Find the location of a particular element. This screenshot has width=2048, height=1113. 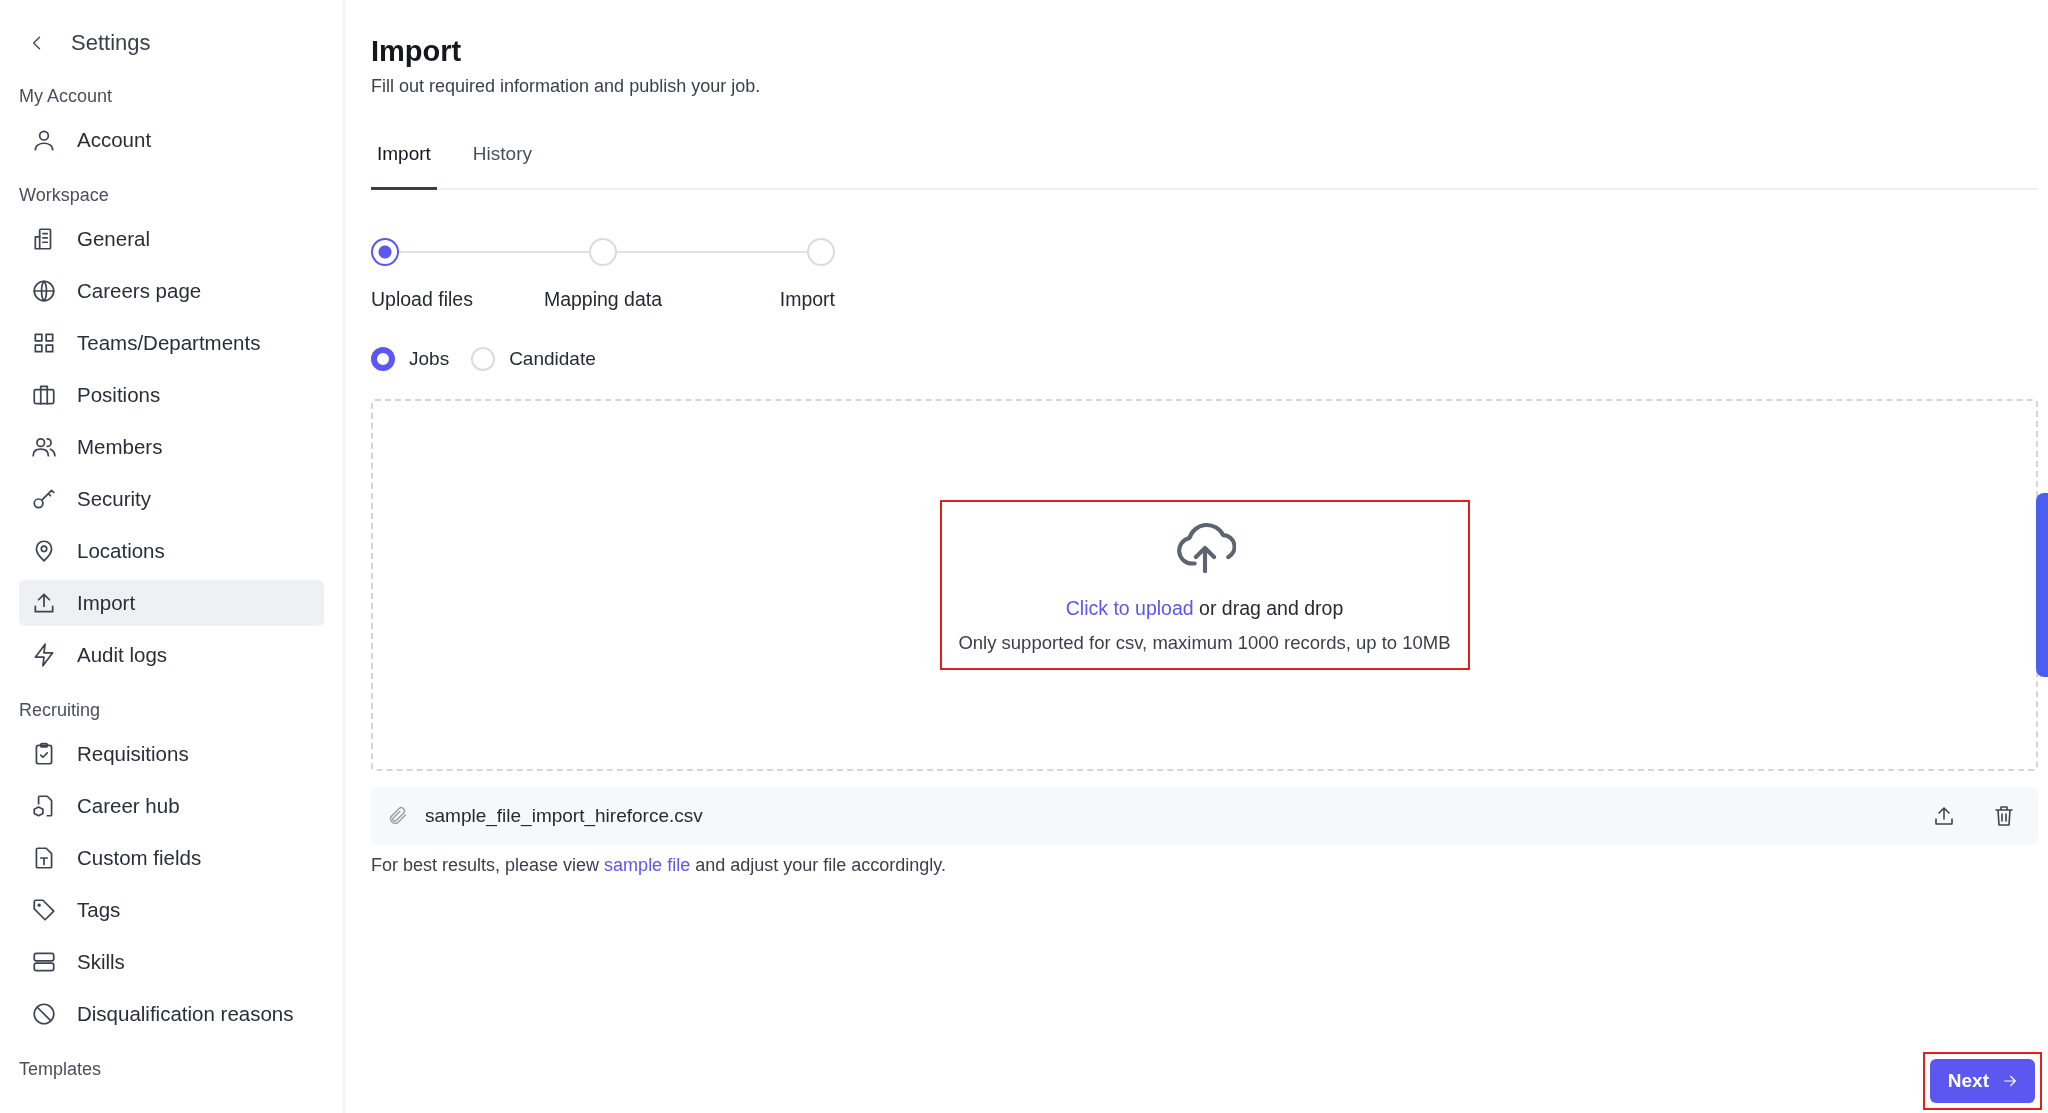

step-label: Upload files is located at coordinates (422, 299).